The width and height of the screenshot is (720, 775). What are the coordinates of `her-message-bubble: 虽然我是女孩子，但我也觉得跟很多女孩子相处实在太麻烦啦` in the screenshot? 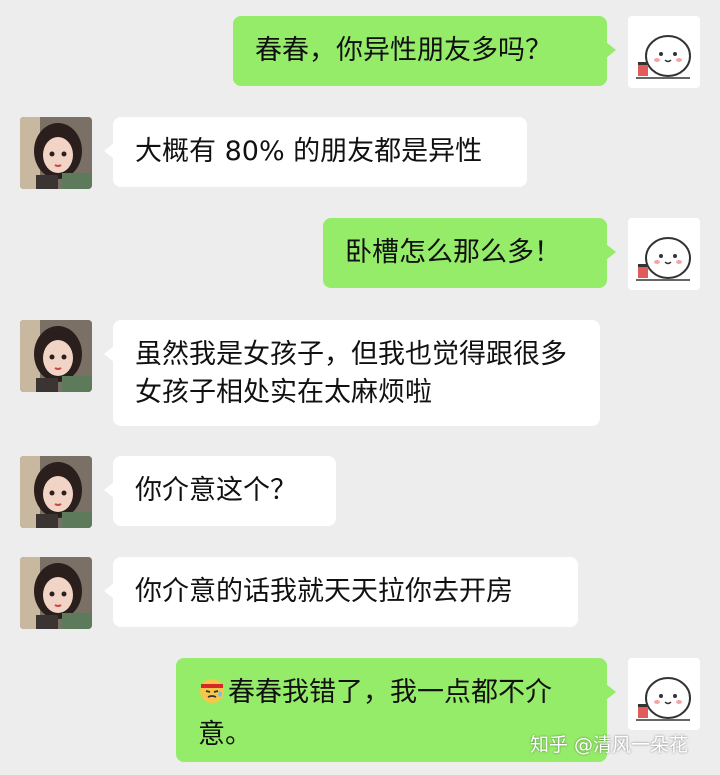 It's located at (352, 373).